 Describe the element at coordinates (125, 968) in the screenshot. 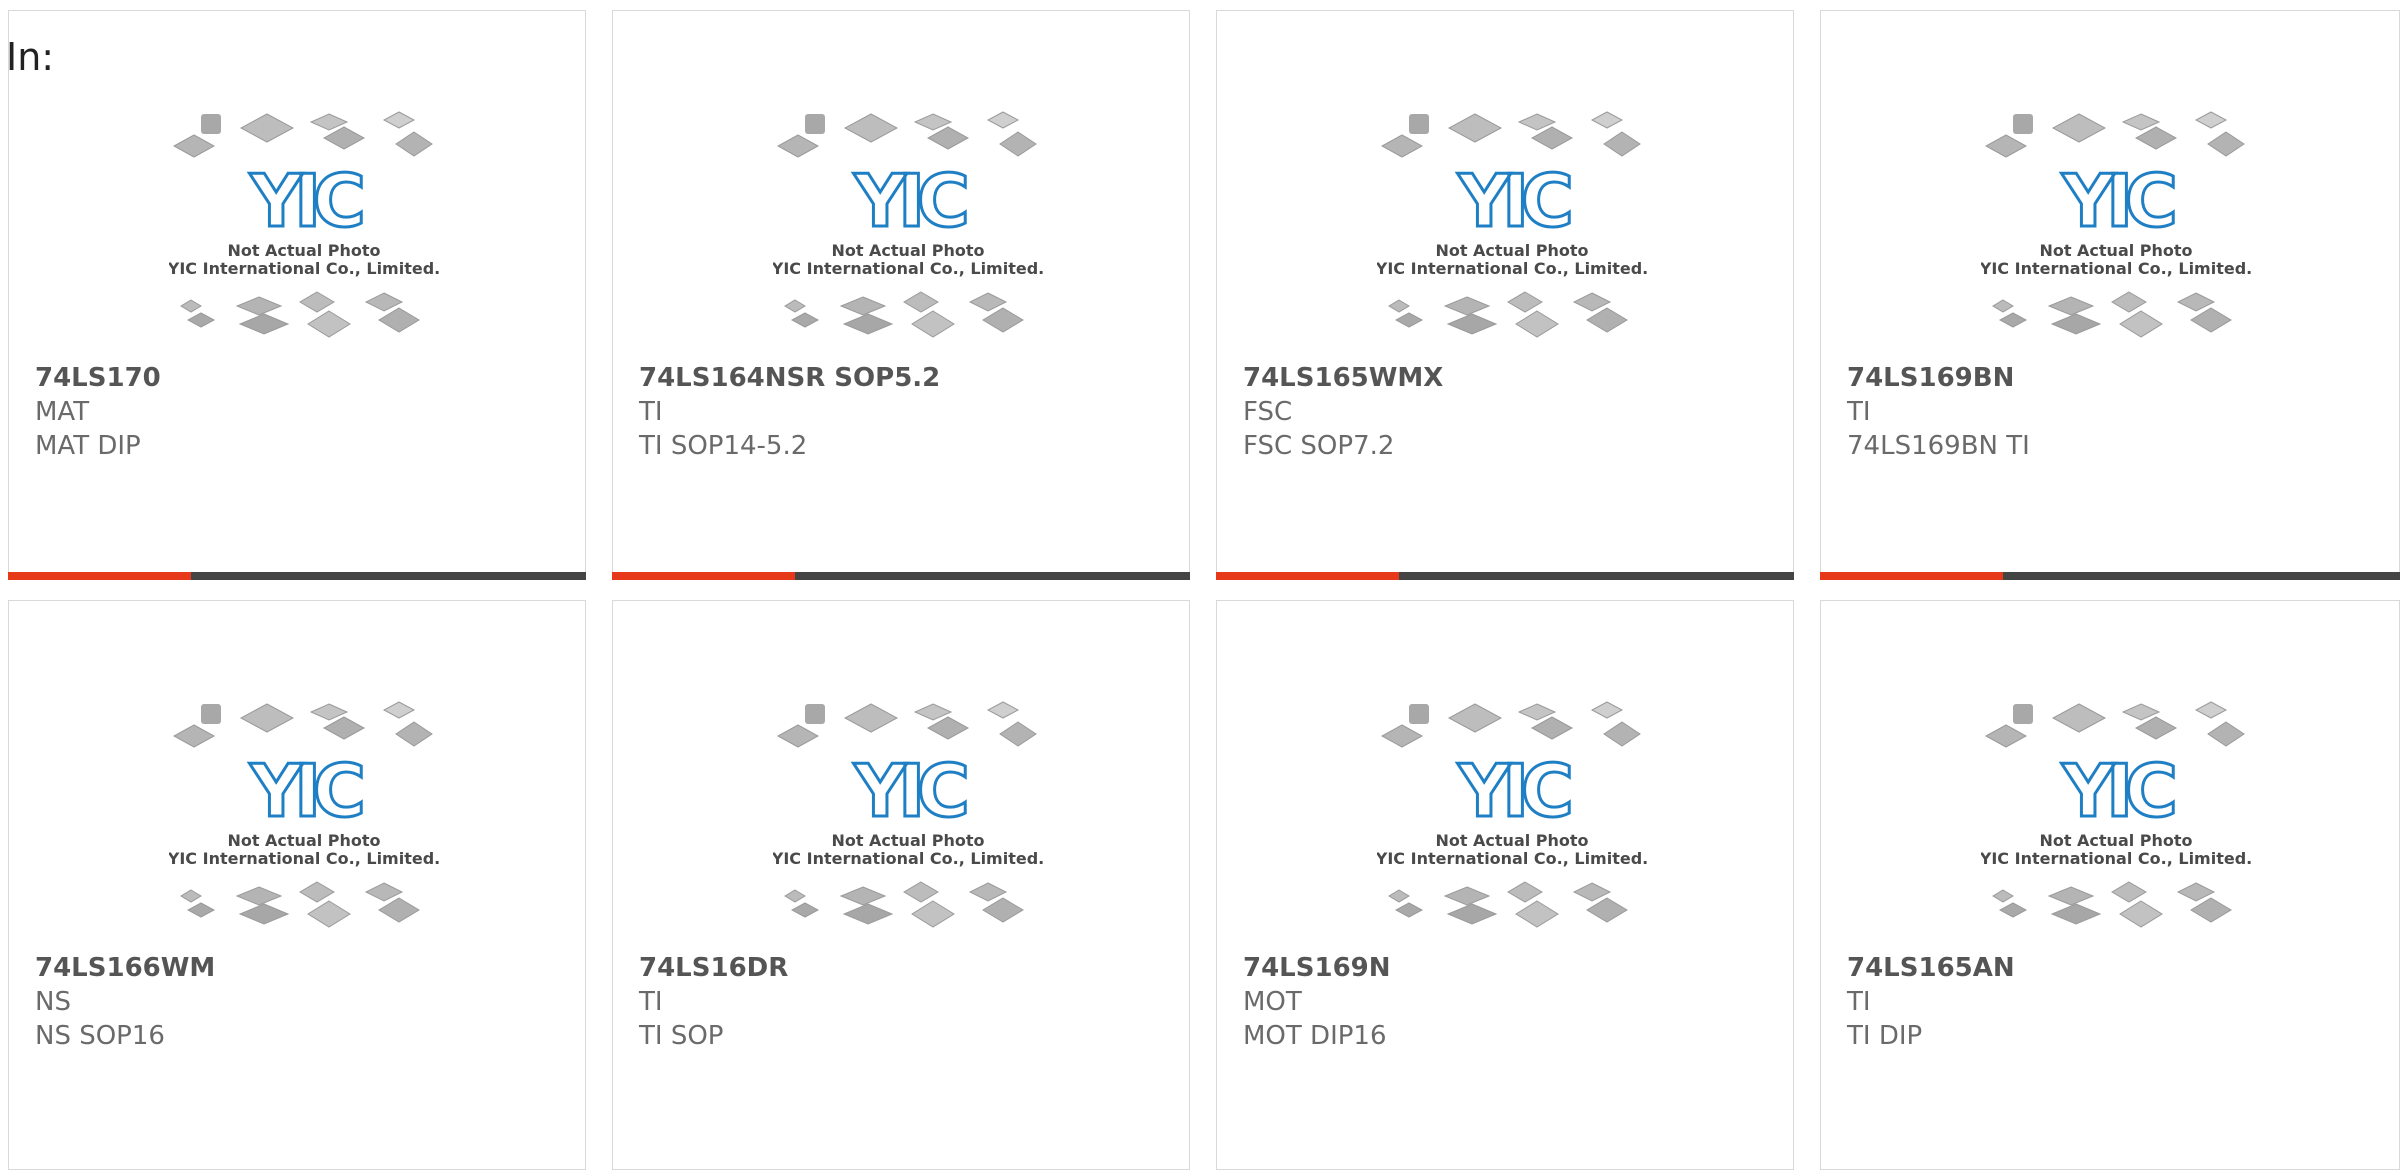

I see `part-number: 74LS166WM` at that location.